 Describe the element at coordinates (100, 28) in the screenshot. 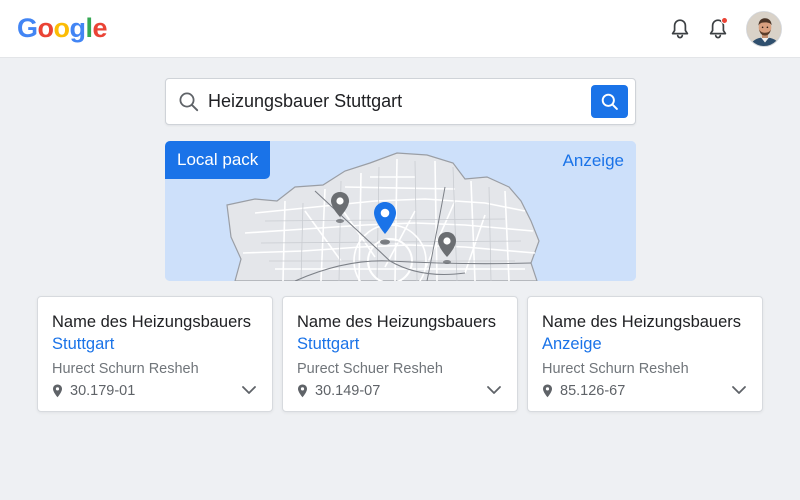

I see `logo-letter: e` at that location.